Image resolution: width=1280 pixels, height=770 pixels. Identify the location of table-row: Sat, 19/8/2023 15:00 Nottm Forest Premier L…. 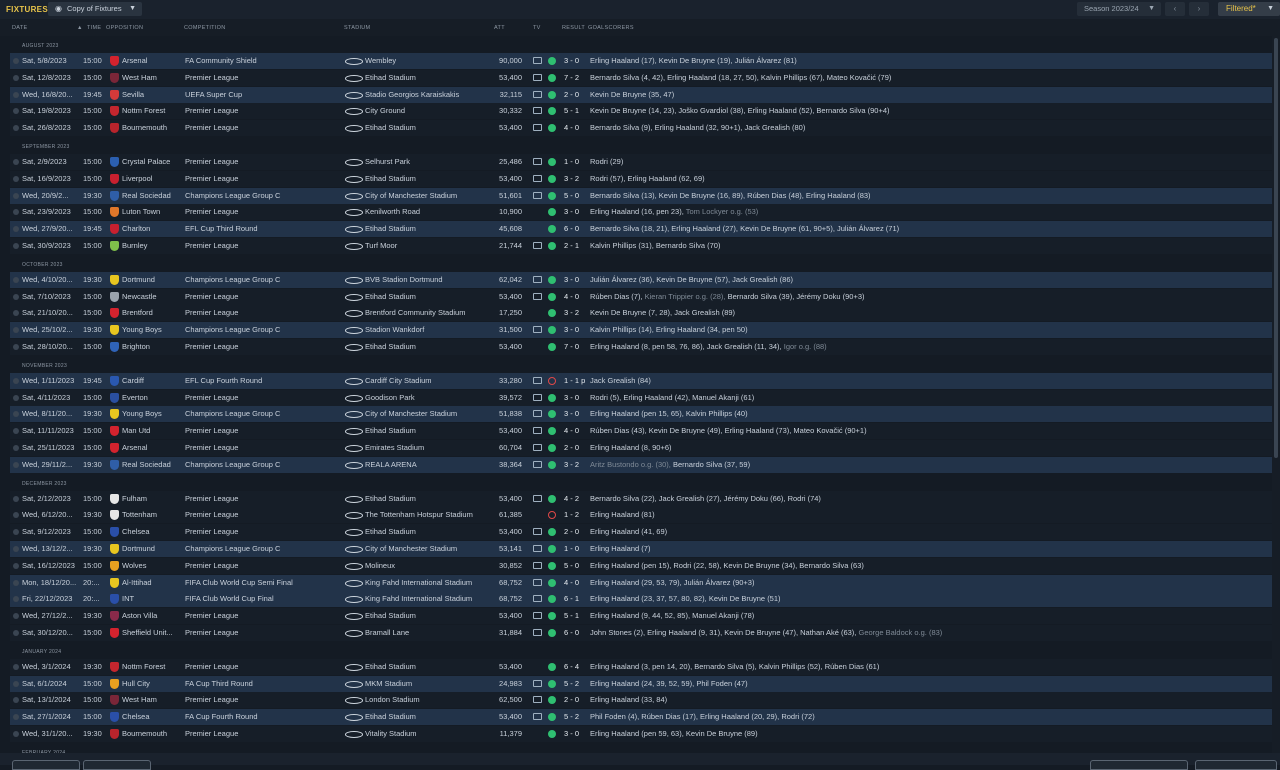
(641, 111).